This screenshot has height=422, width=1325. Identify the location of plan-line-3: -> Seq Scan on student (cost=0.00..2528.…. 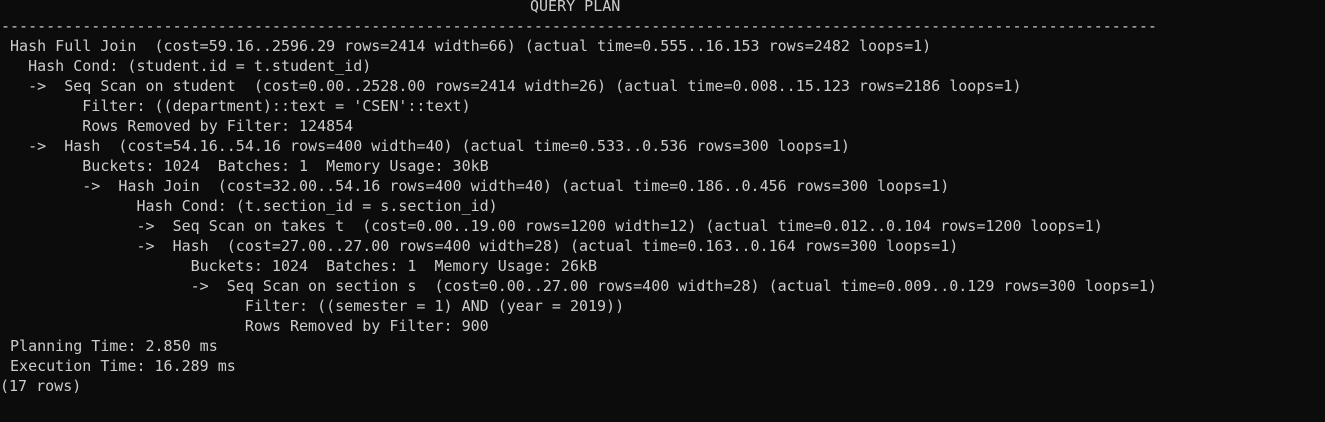
(511, 86).